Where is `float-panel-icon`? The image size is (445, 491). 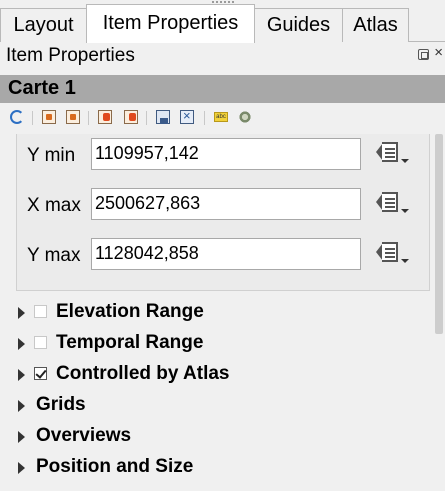
float-panel-icon is located at coordinates (423, 54).